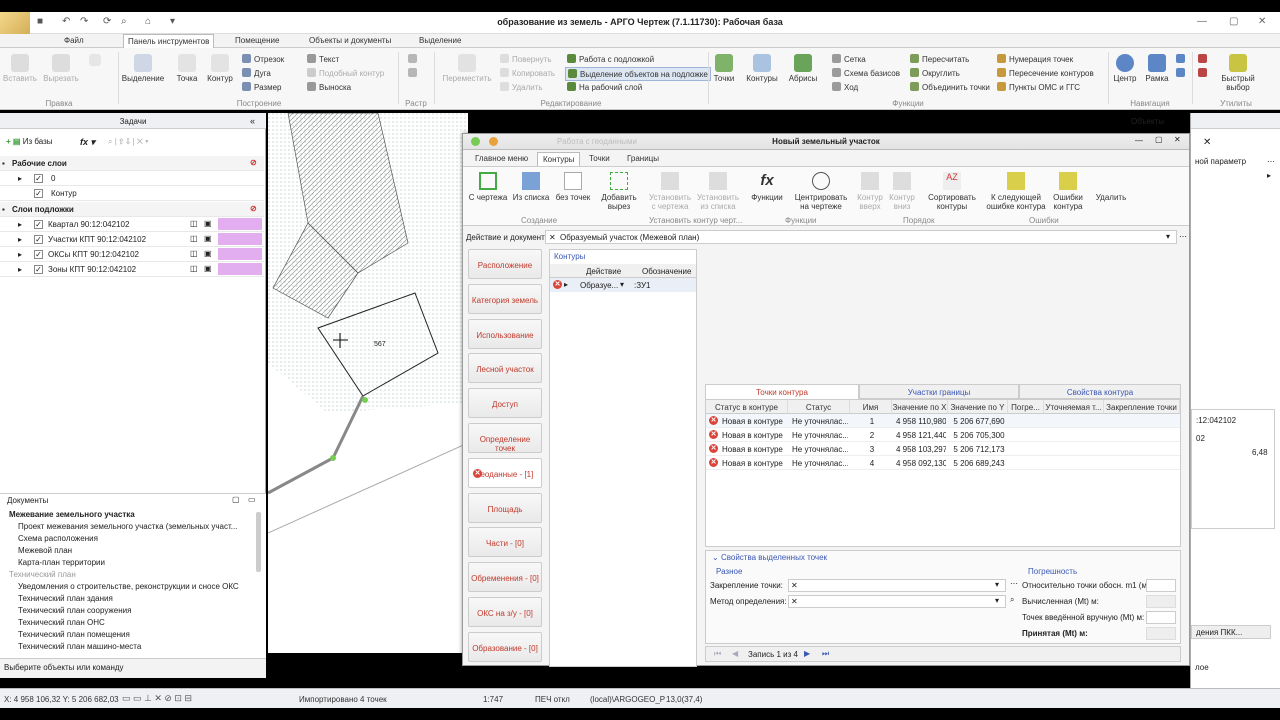 The width and height of the screenshot is (1280, 720). Describe the element at coordinates (368, 383) in the screenshot. I see `map-canvas: 567` at that location.